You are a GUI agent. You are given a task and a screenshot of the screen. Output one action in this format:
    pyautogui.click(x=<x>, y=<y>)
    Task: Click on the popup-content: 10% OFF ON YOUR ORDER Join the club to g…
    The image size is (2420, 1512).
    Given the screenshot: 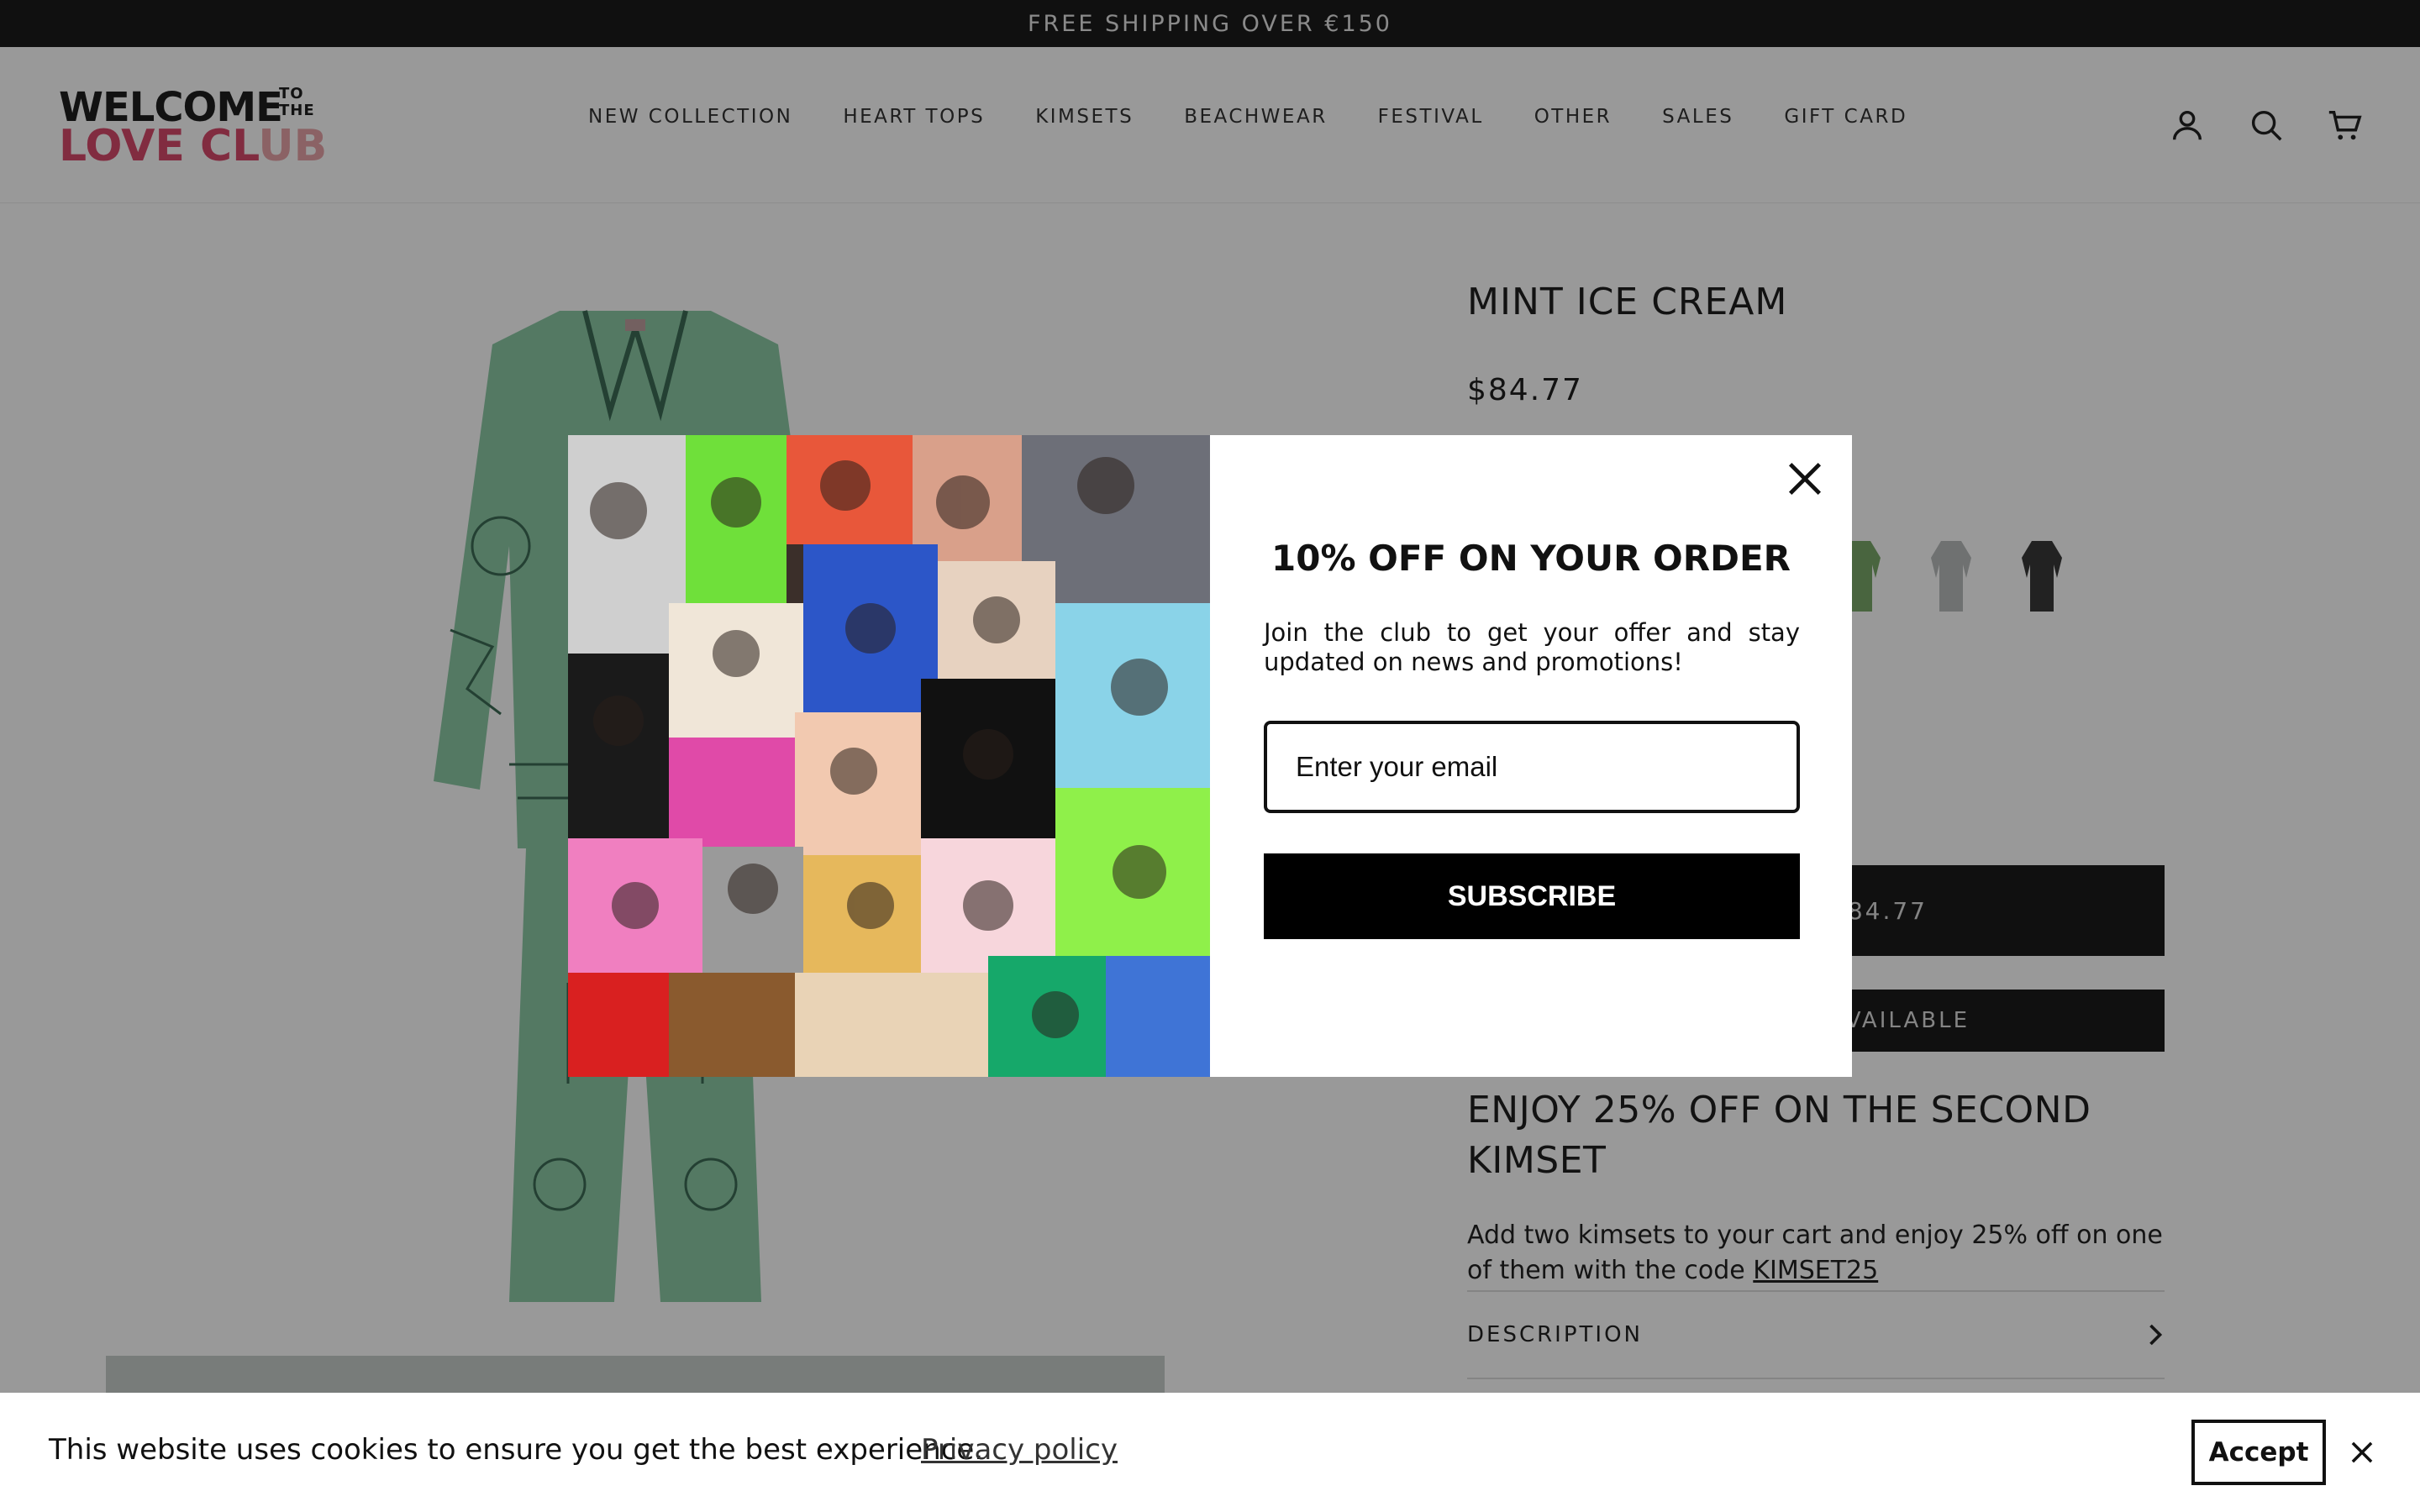 What is the action you would take?
    pyautogui.click(x=1531, y=756)
    